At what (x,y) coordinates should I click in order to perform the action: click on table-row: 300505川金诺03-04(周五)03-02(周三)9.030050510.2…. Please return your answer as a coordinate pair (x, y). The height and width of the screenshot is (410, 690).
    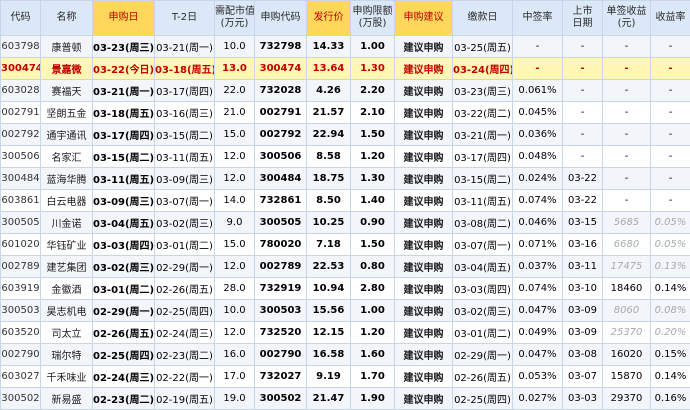
    Looking at the image, I should click on (345, 223).